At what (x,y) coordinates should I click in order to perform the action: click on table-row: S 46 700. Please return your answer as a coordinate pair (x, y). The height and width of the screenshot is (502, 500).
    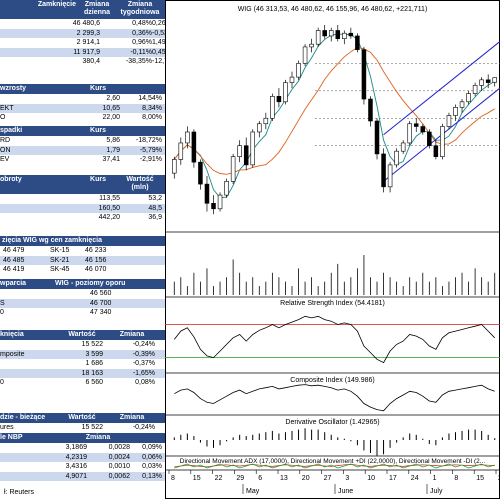
    Looking at the image, I should click on (82, 303).